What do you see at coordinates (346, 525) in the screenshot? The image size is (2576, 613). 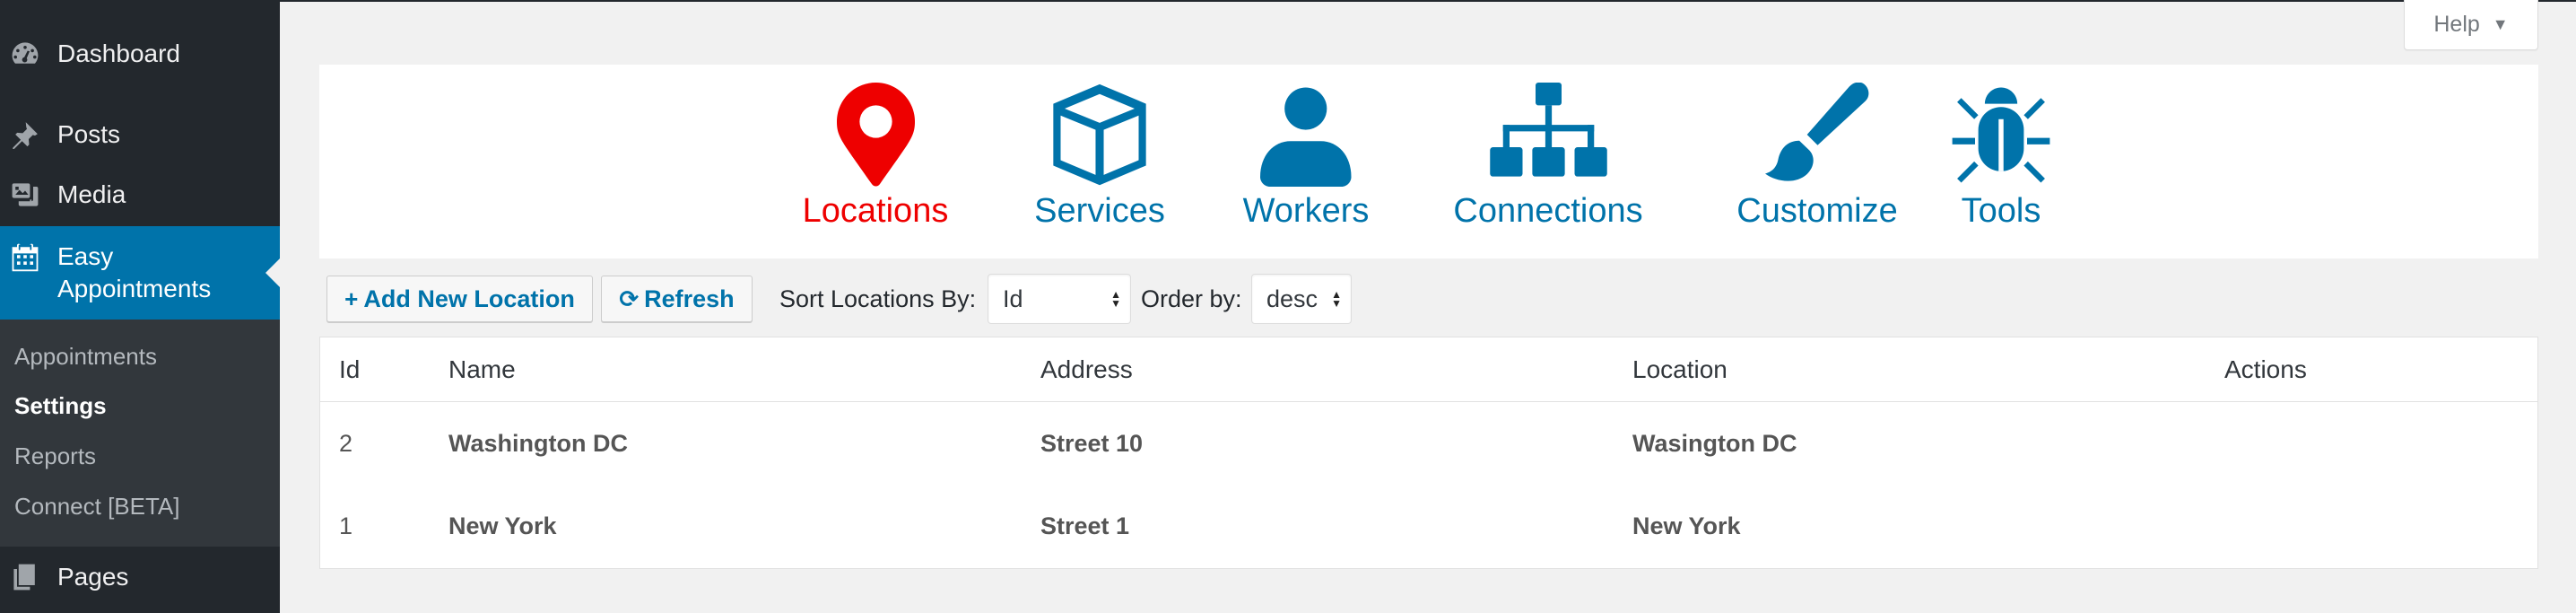 I see `cell-id: 1` at bounding box center [346, 525].